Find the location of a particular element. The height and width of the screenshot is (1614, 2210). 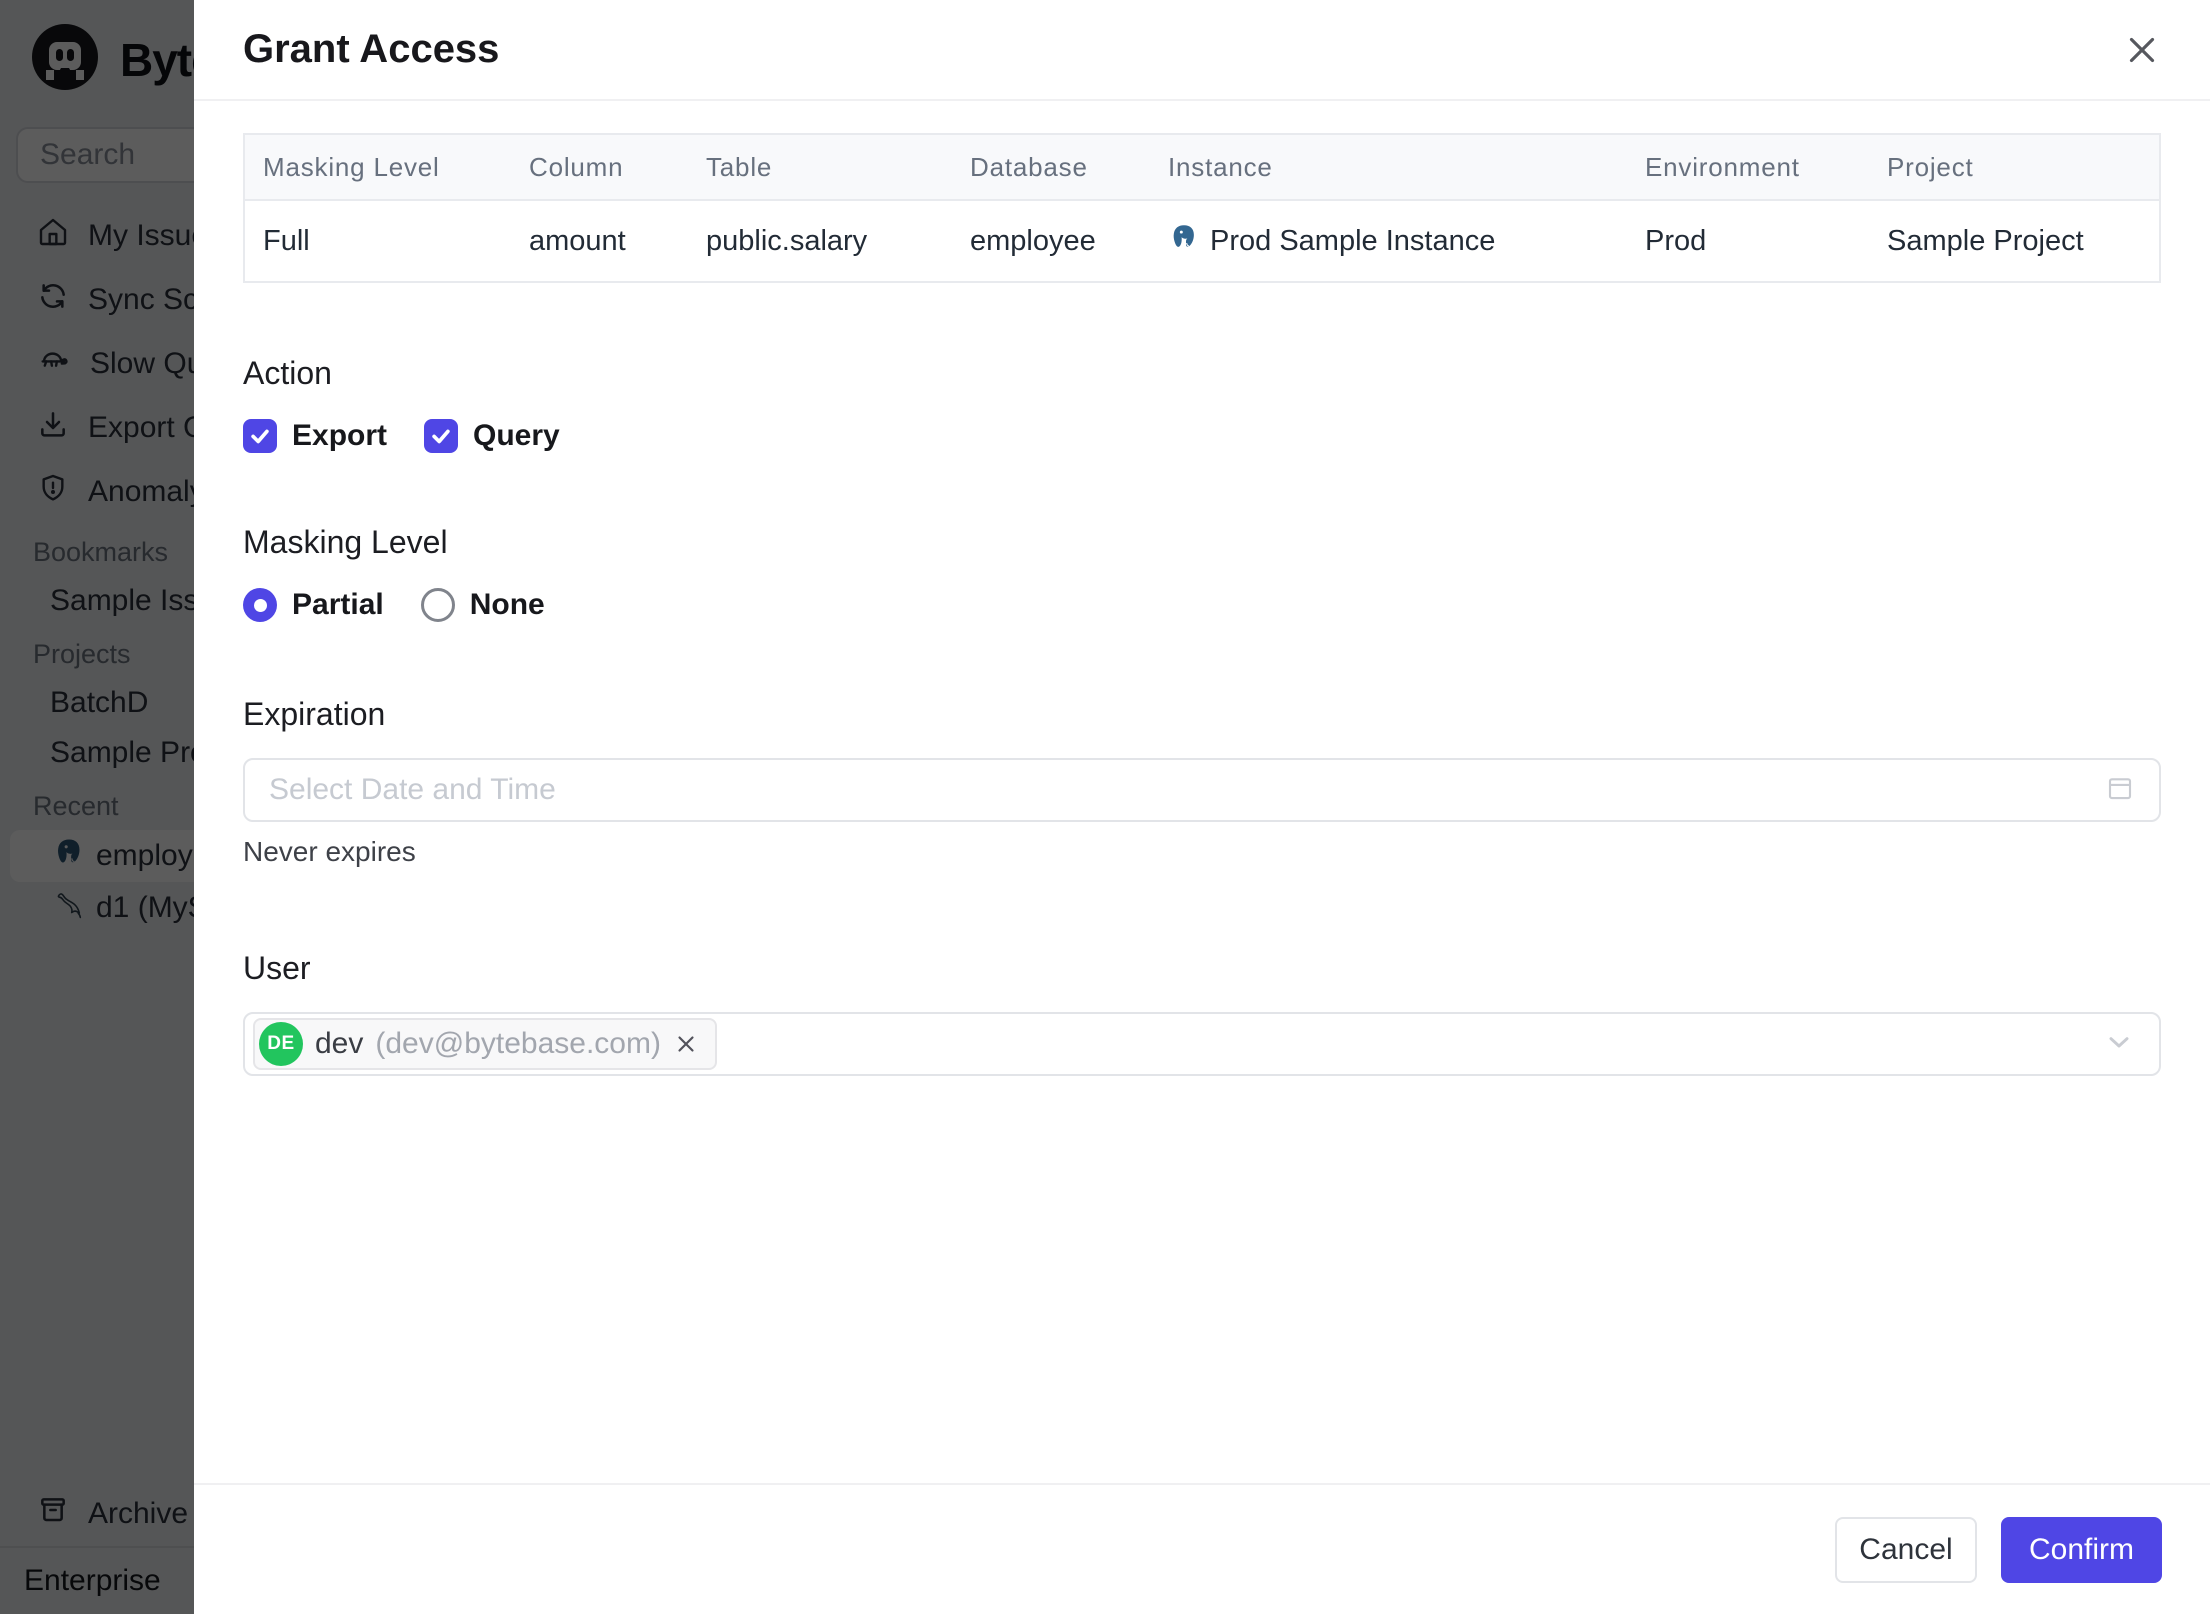

masking-options: Partial None is located at coordinates (1202, 605).